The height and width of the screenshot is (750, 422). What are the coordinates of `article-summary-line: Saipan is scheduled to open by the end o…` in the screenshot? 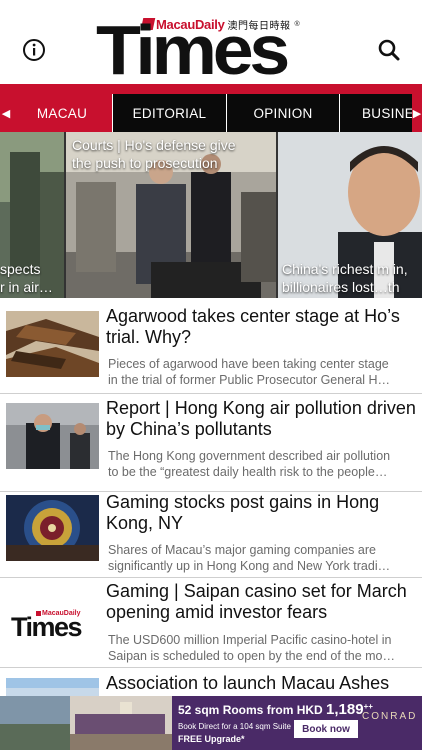 It's located at (251, 656).